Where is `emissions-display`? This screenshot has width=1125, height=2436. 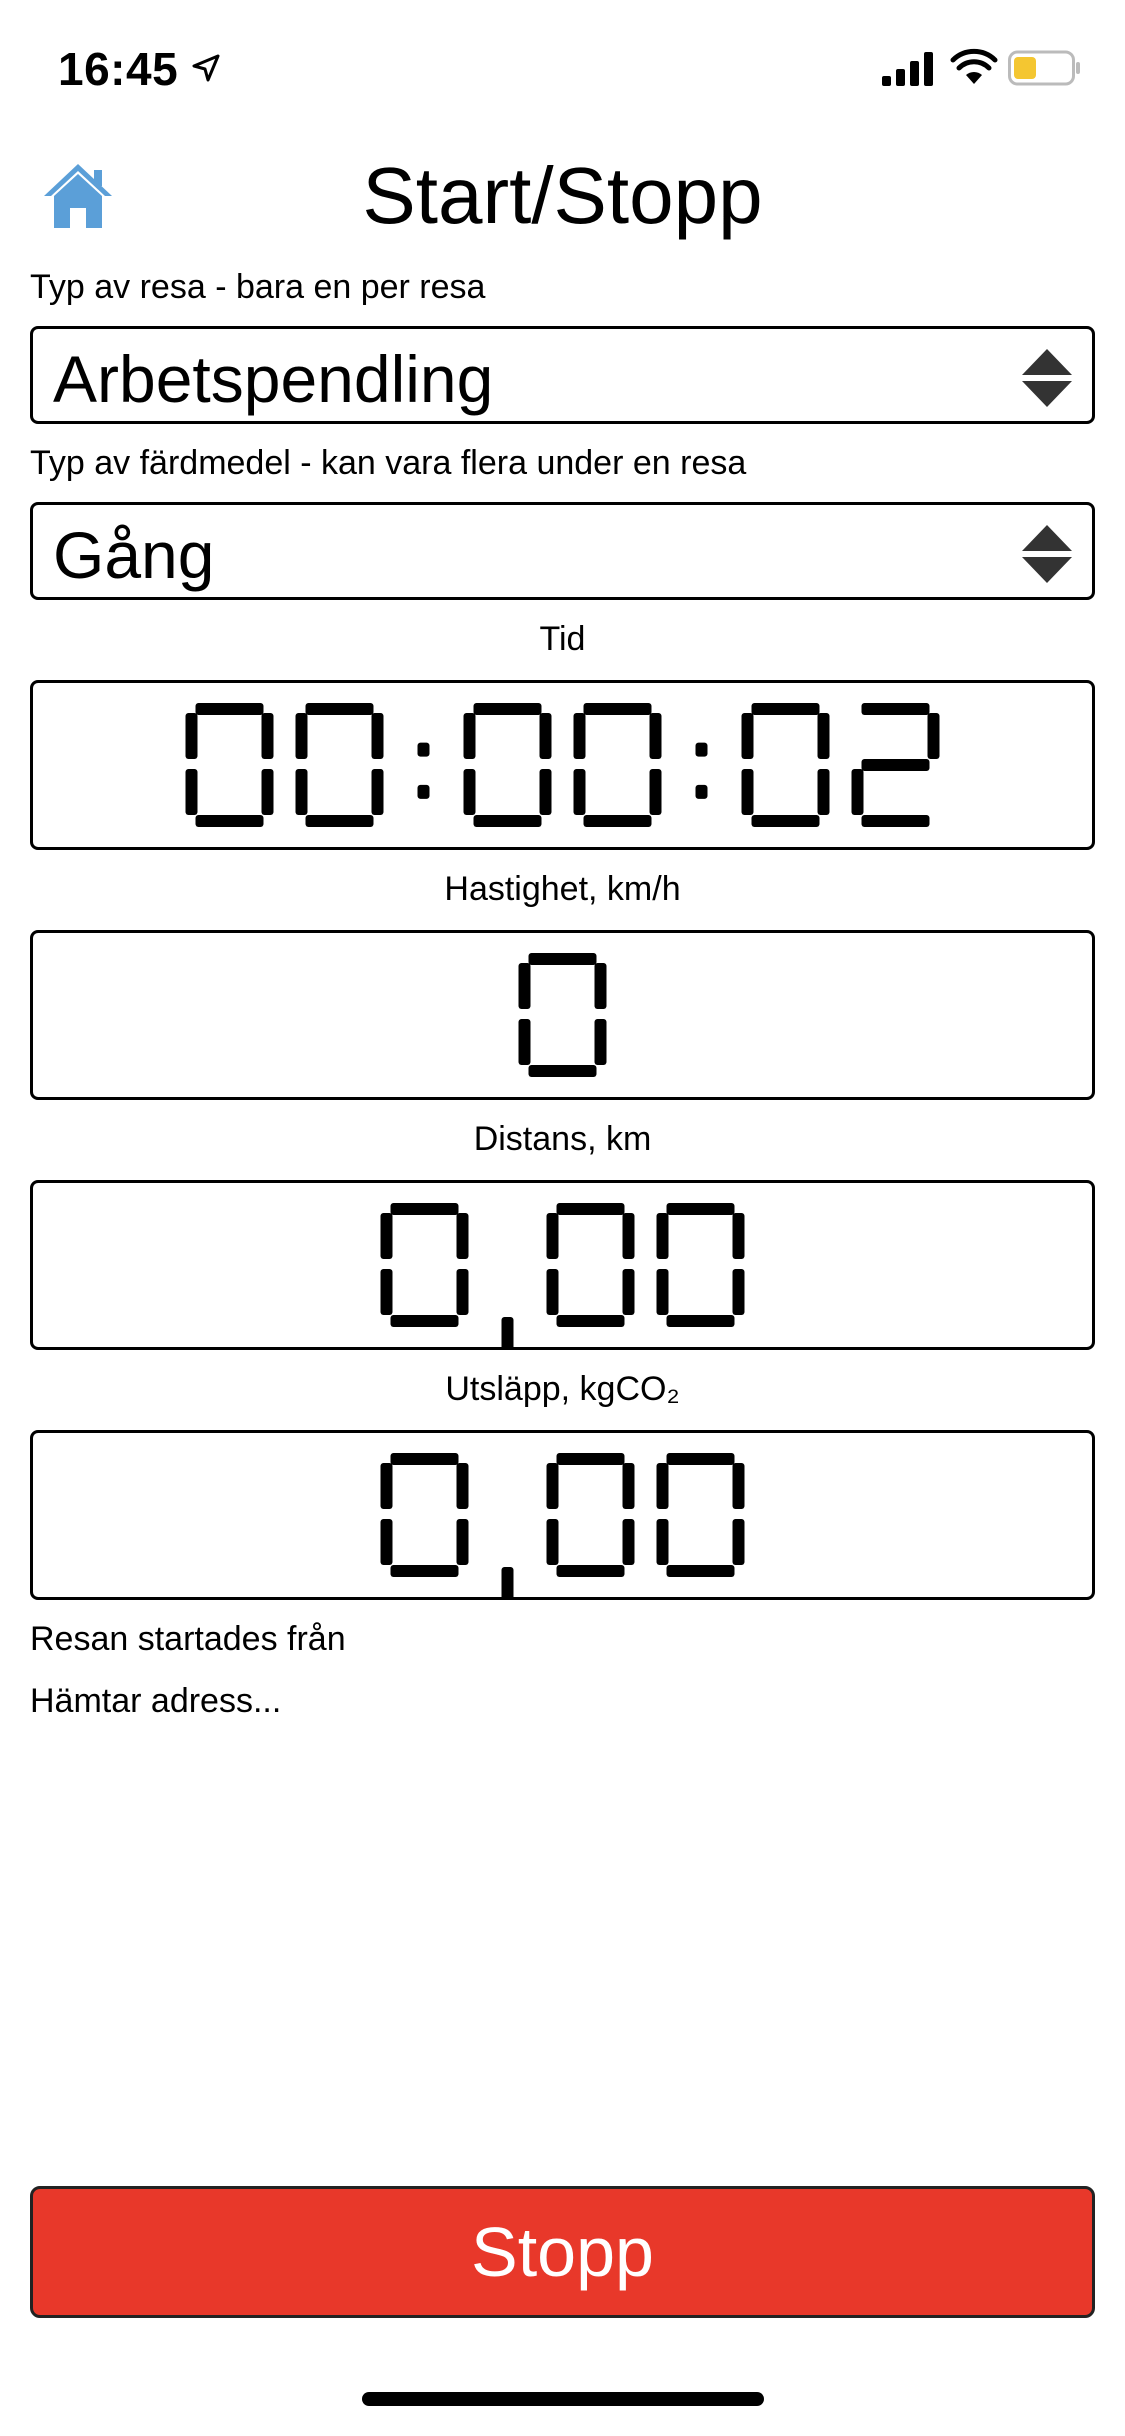 emissions-display is located at coordinates (562, 1515).